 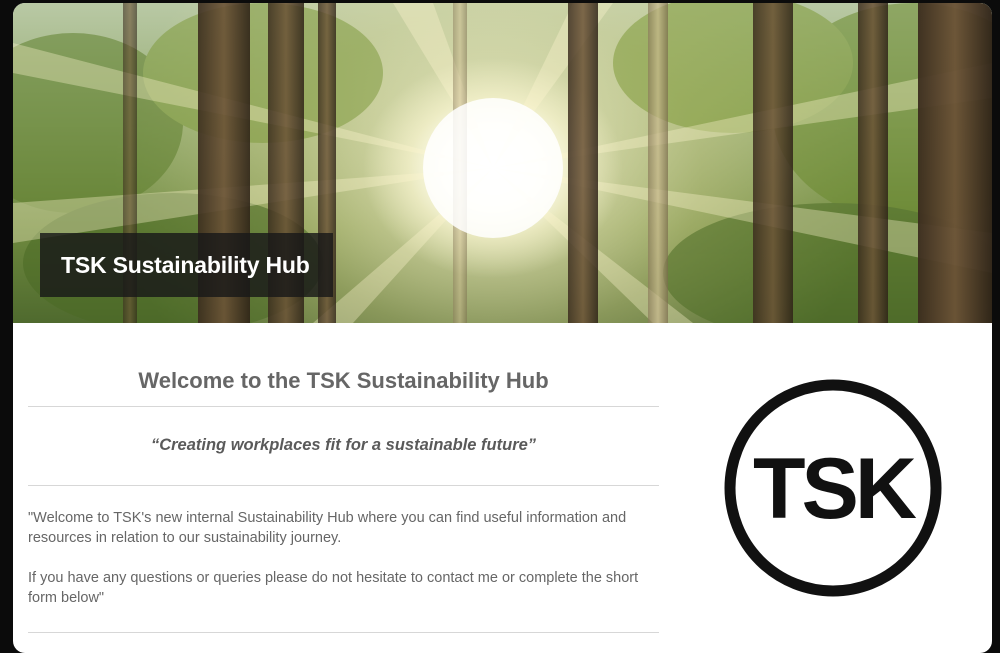 I want to click on tsk-logo: TSK, so click(x=833, y=488).